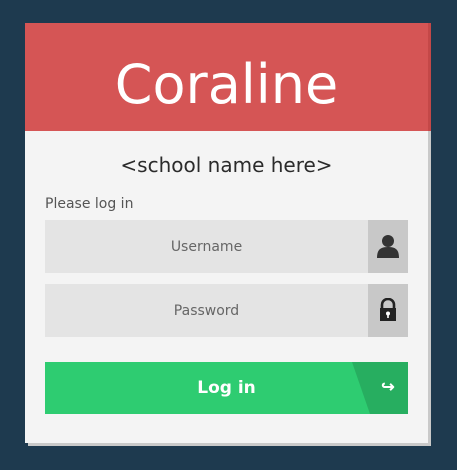 Image resolution: width=457 pixels, height=470 pixels. What do you see at coordinates (89, 204) in the screenshot?
I see `login-prompt: Please log in` at bounding box center [89, 204].